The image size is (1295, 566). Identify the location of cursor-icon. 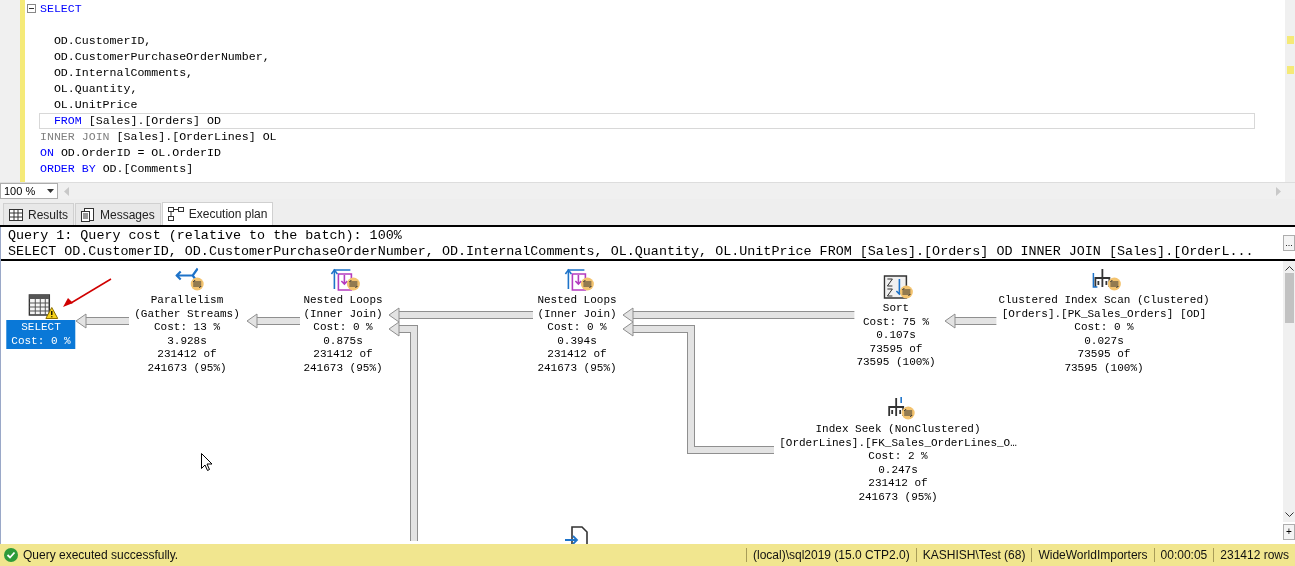
(207, 462).